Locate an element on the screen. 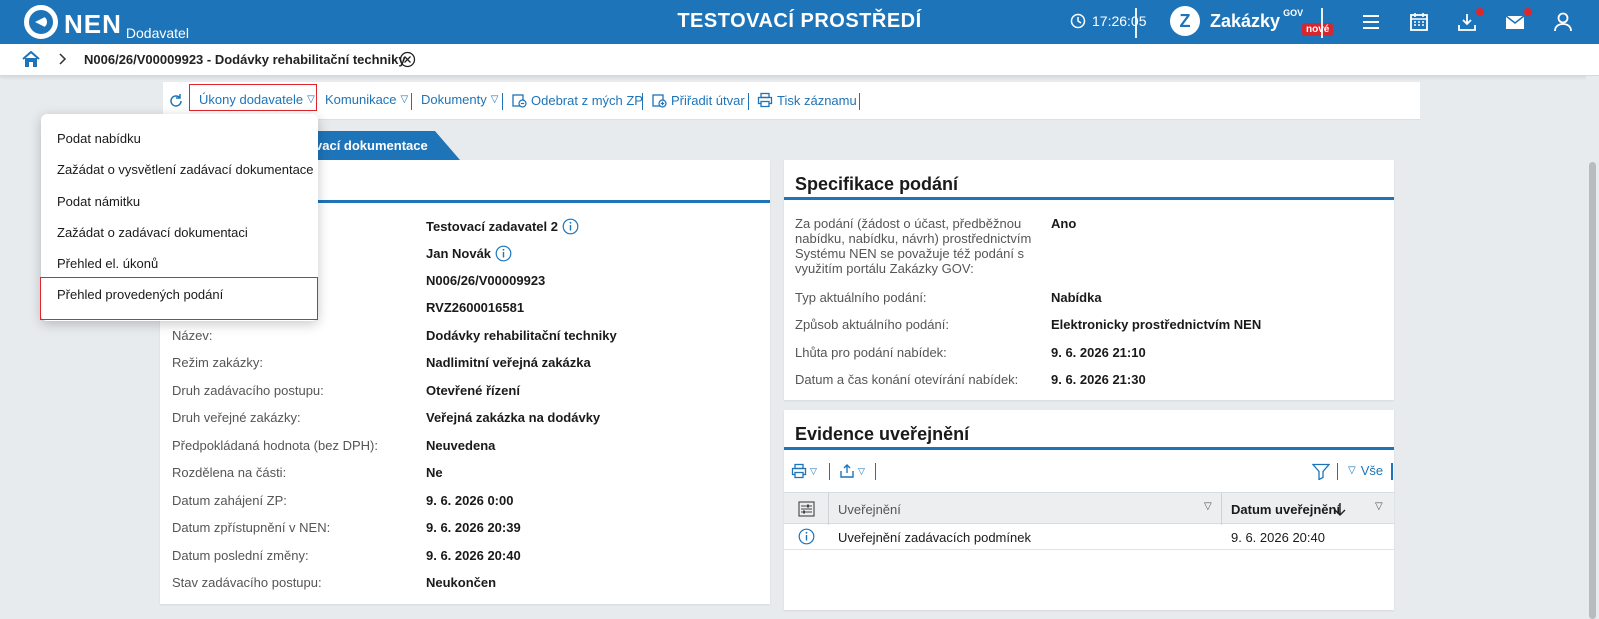 This screenshot has width=1599, height=619. detail-label: Datum poslední změny: is located at coordinates (240, 555).